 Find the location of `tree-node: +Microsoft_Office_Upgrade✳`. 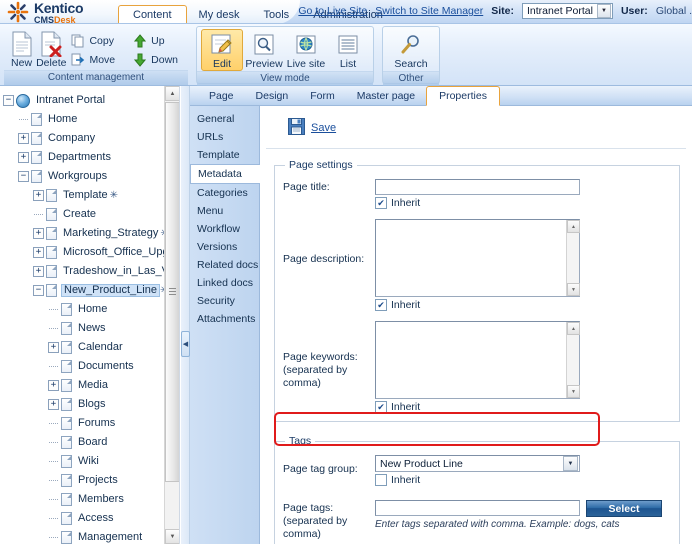

tree-node: +Microsoft_Office_Upgrade✳ is located at coordinates (91, 252).